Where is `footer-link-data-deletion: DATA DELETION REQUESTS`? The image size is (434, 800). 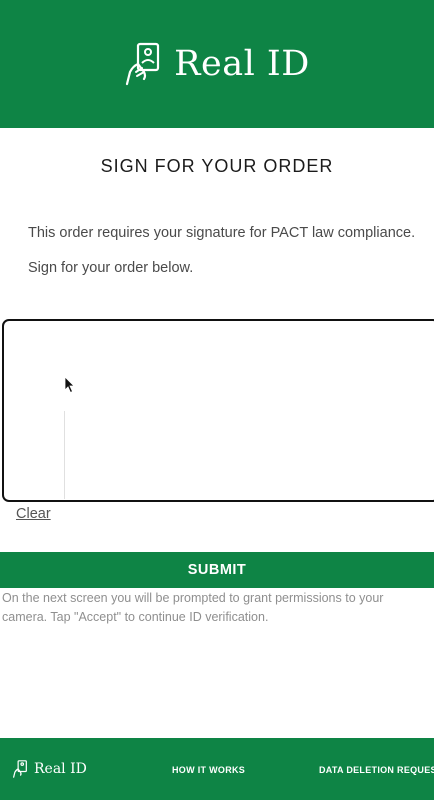 footer-link-data-deletion: DATA DELETION REQUESTS is located at coordinates (376, 770).